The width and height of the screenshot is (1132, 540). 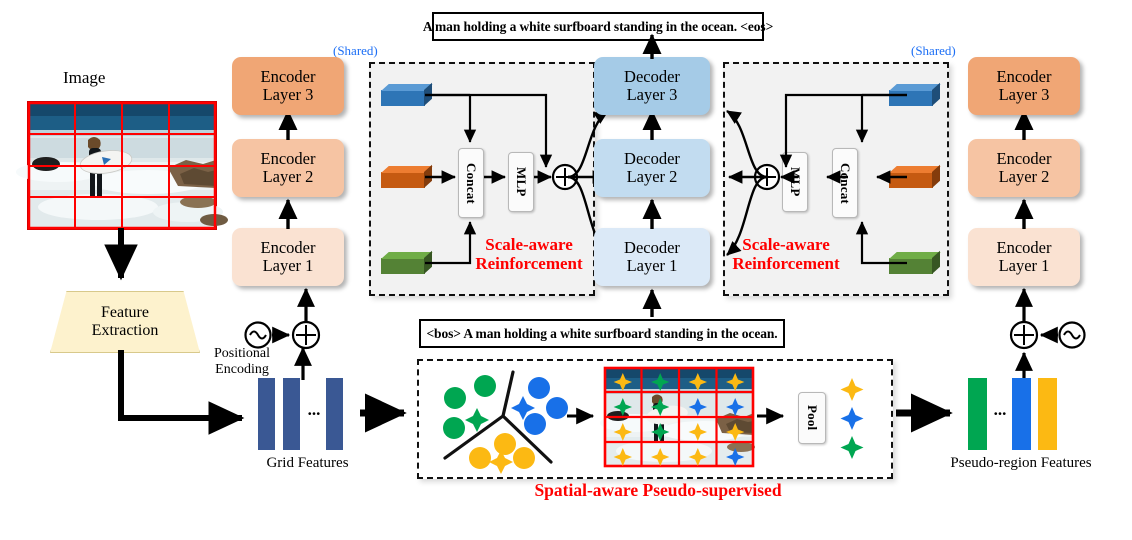 What do you see at coordinates (84, 77) in the screenshot?
I see `image-label: Image` at bounding box center [84, 77].